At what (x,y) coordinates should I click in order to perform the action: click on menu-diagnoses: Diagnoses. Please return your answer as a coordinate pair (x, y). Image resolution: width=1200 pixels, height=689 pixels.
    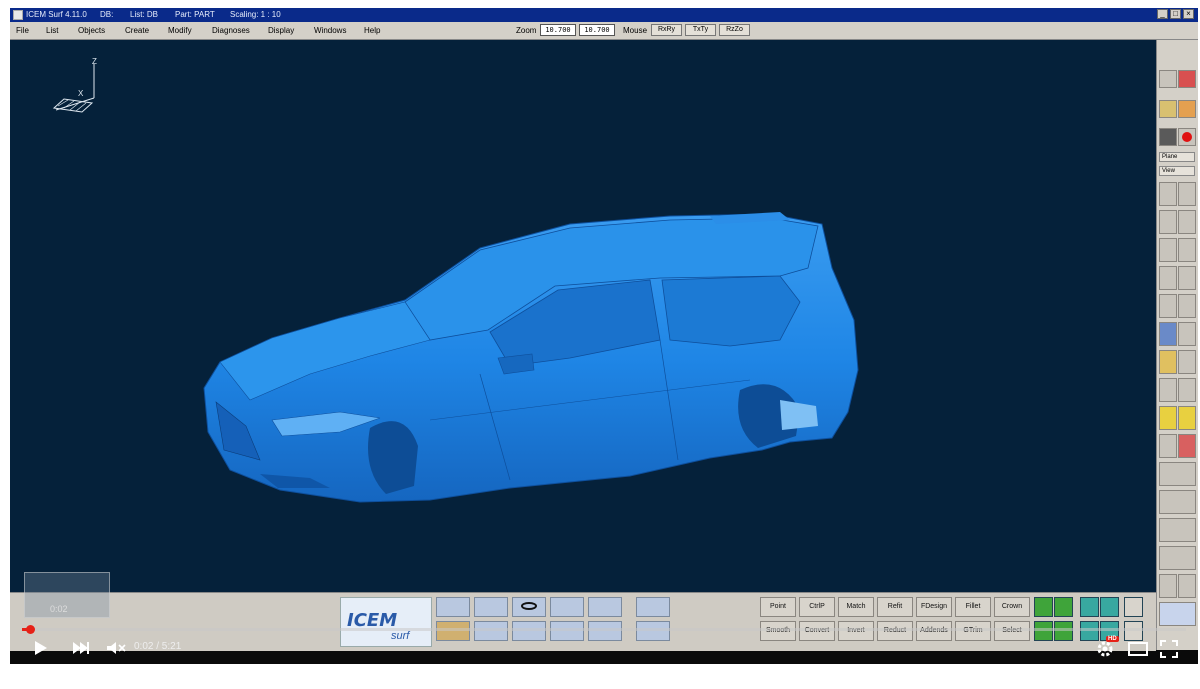
    Looking at the image, I should click on (231, 30).